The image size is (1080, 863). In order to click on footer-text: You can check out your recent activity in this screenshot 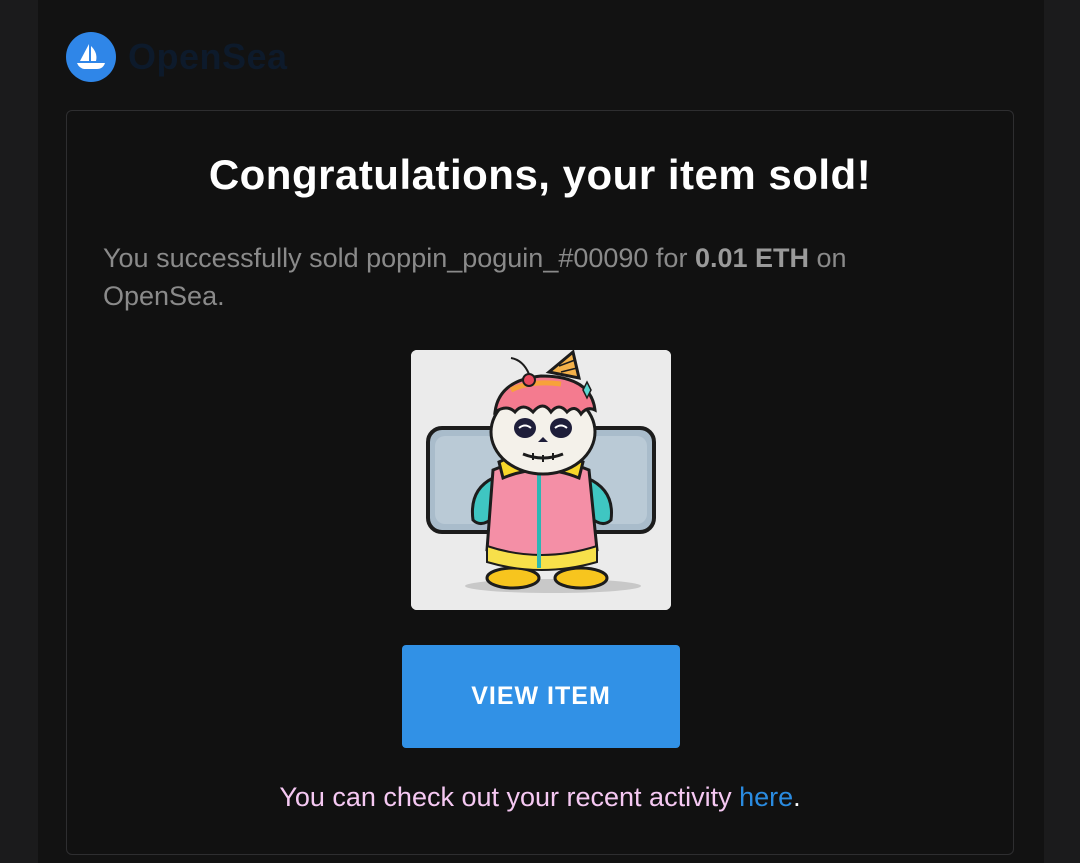, I will do `click(509, 797)`.